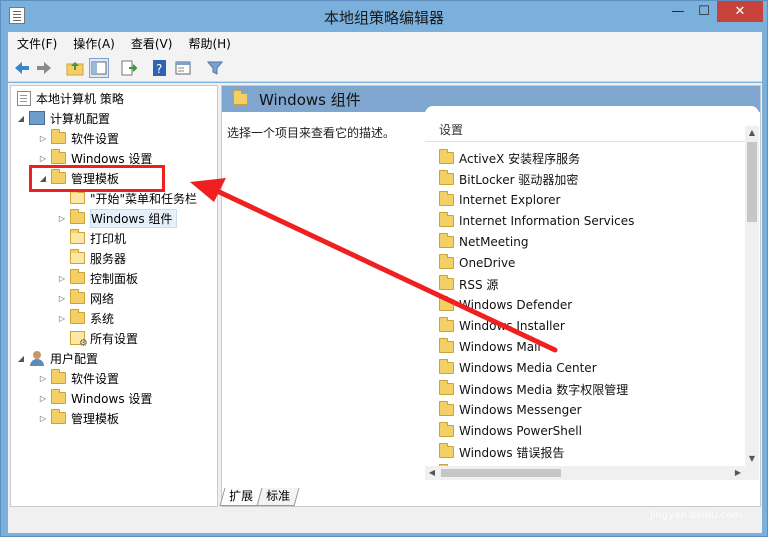  What do you see at coordinates (85, 318) in the screenshot?
I see `tree-item-system: ▷ 系统` at bounding box center [85, 318].